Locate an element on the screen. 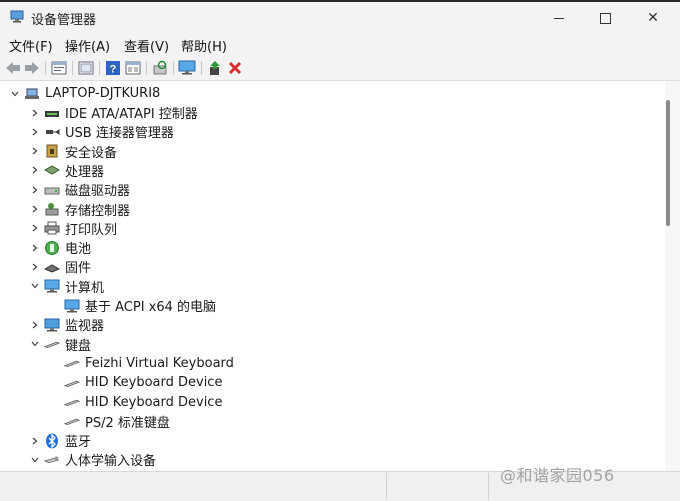 This screenshot has height=501, width=680. show-hide-tree-button is located at coordinates (86, 68).